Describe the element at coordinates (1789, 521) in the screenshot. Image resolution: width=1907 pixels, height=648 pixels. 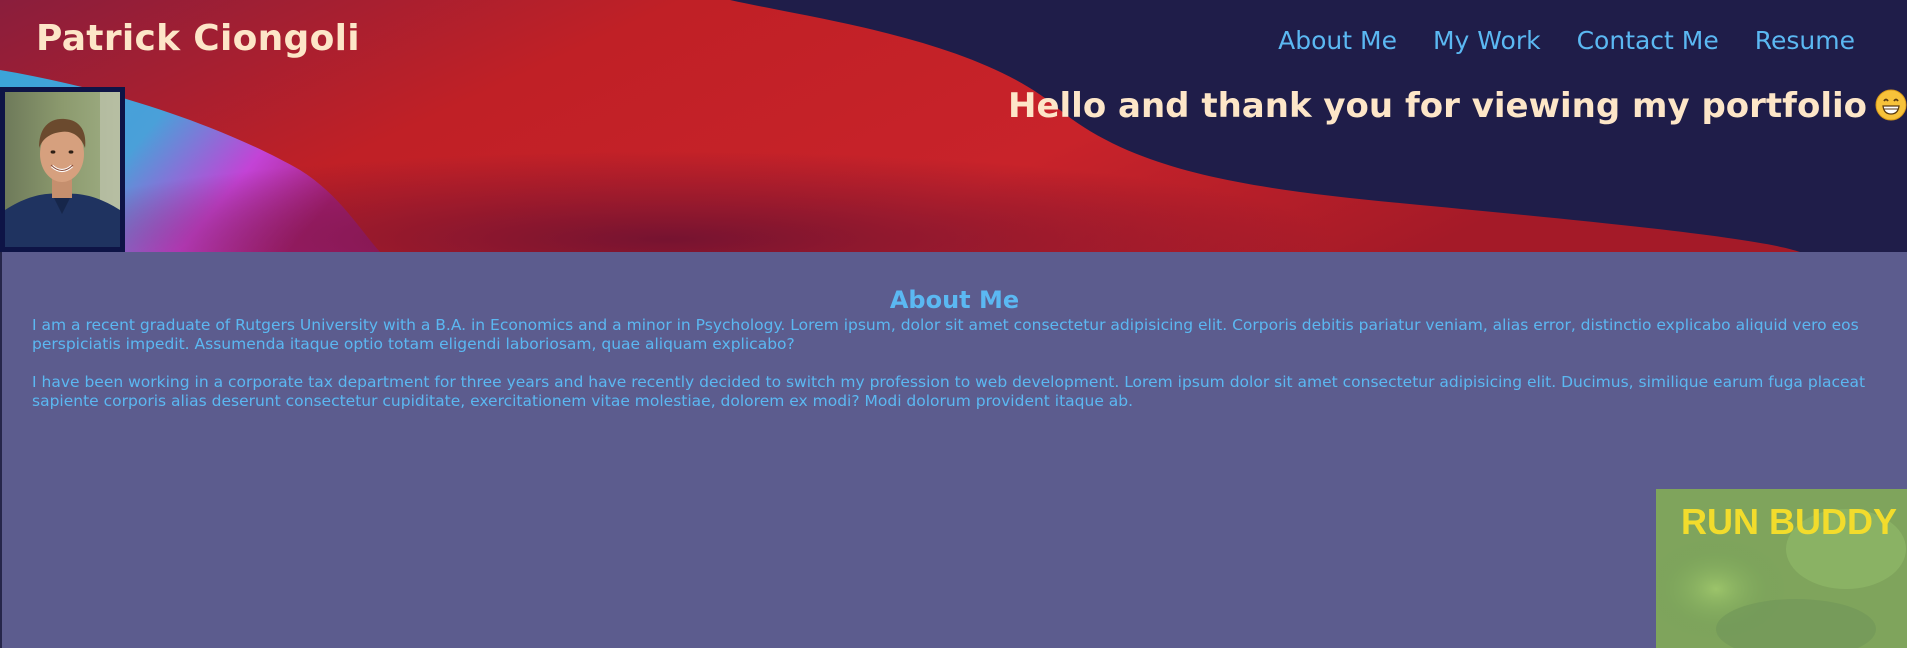
I see `project-title: RUN BUDDY` at that location.